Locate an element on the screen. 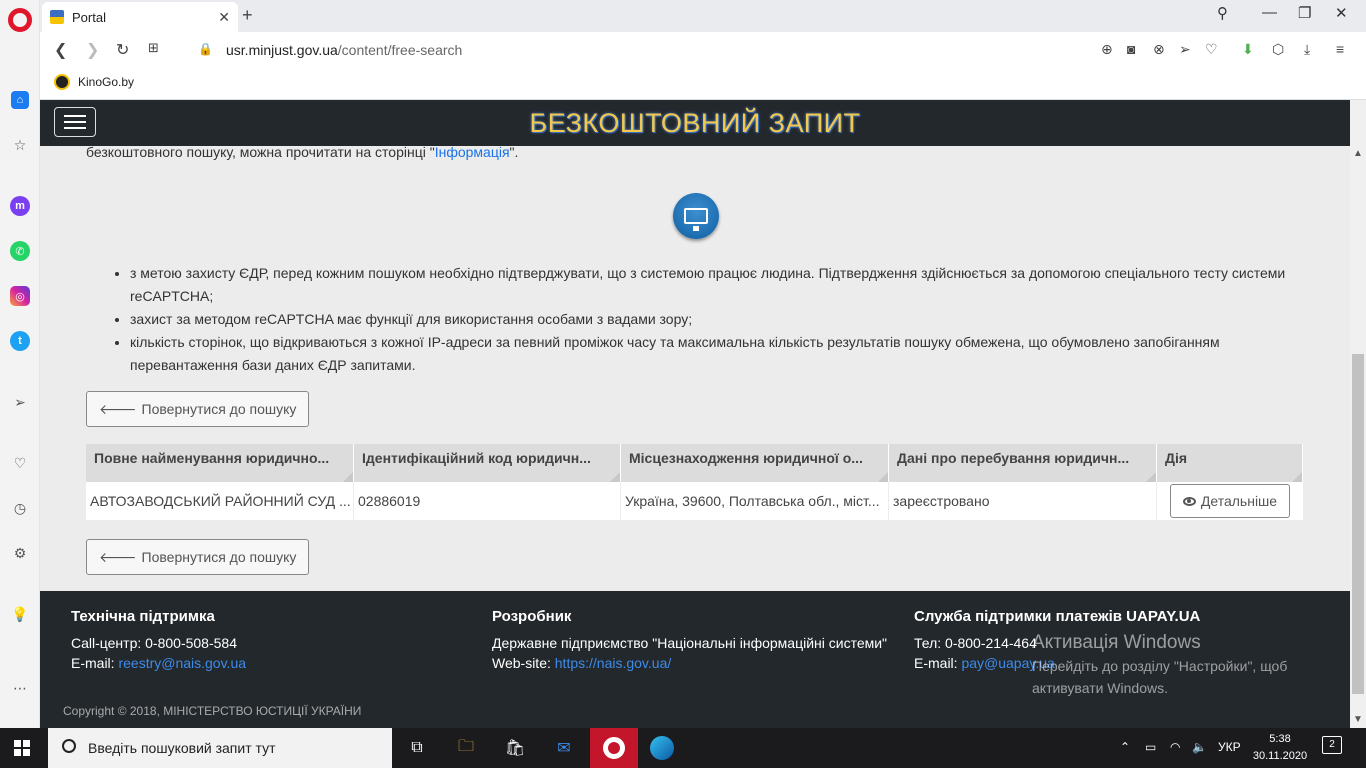 Image resolution: width=1366 pixels, height=768 pixels. more-dots-icon: ⋯ is located at coordinates (20, 688).